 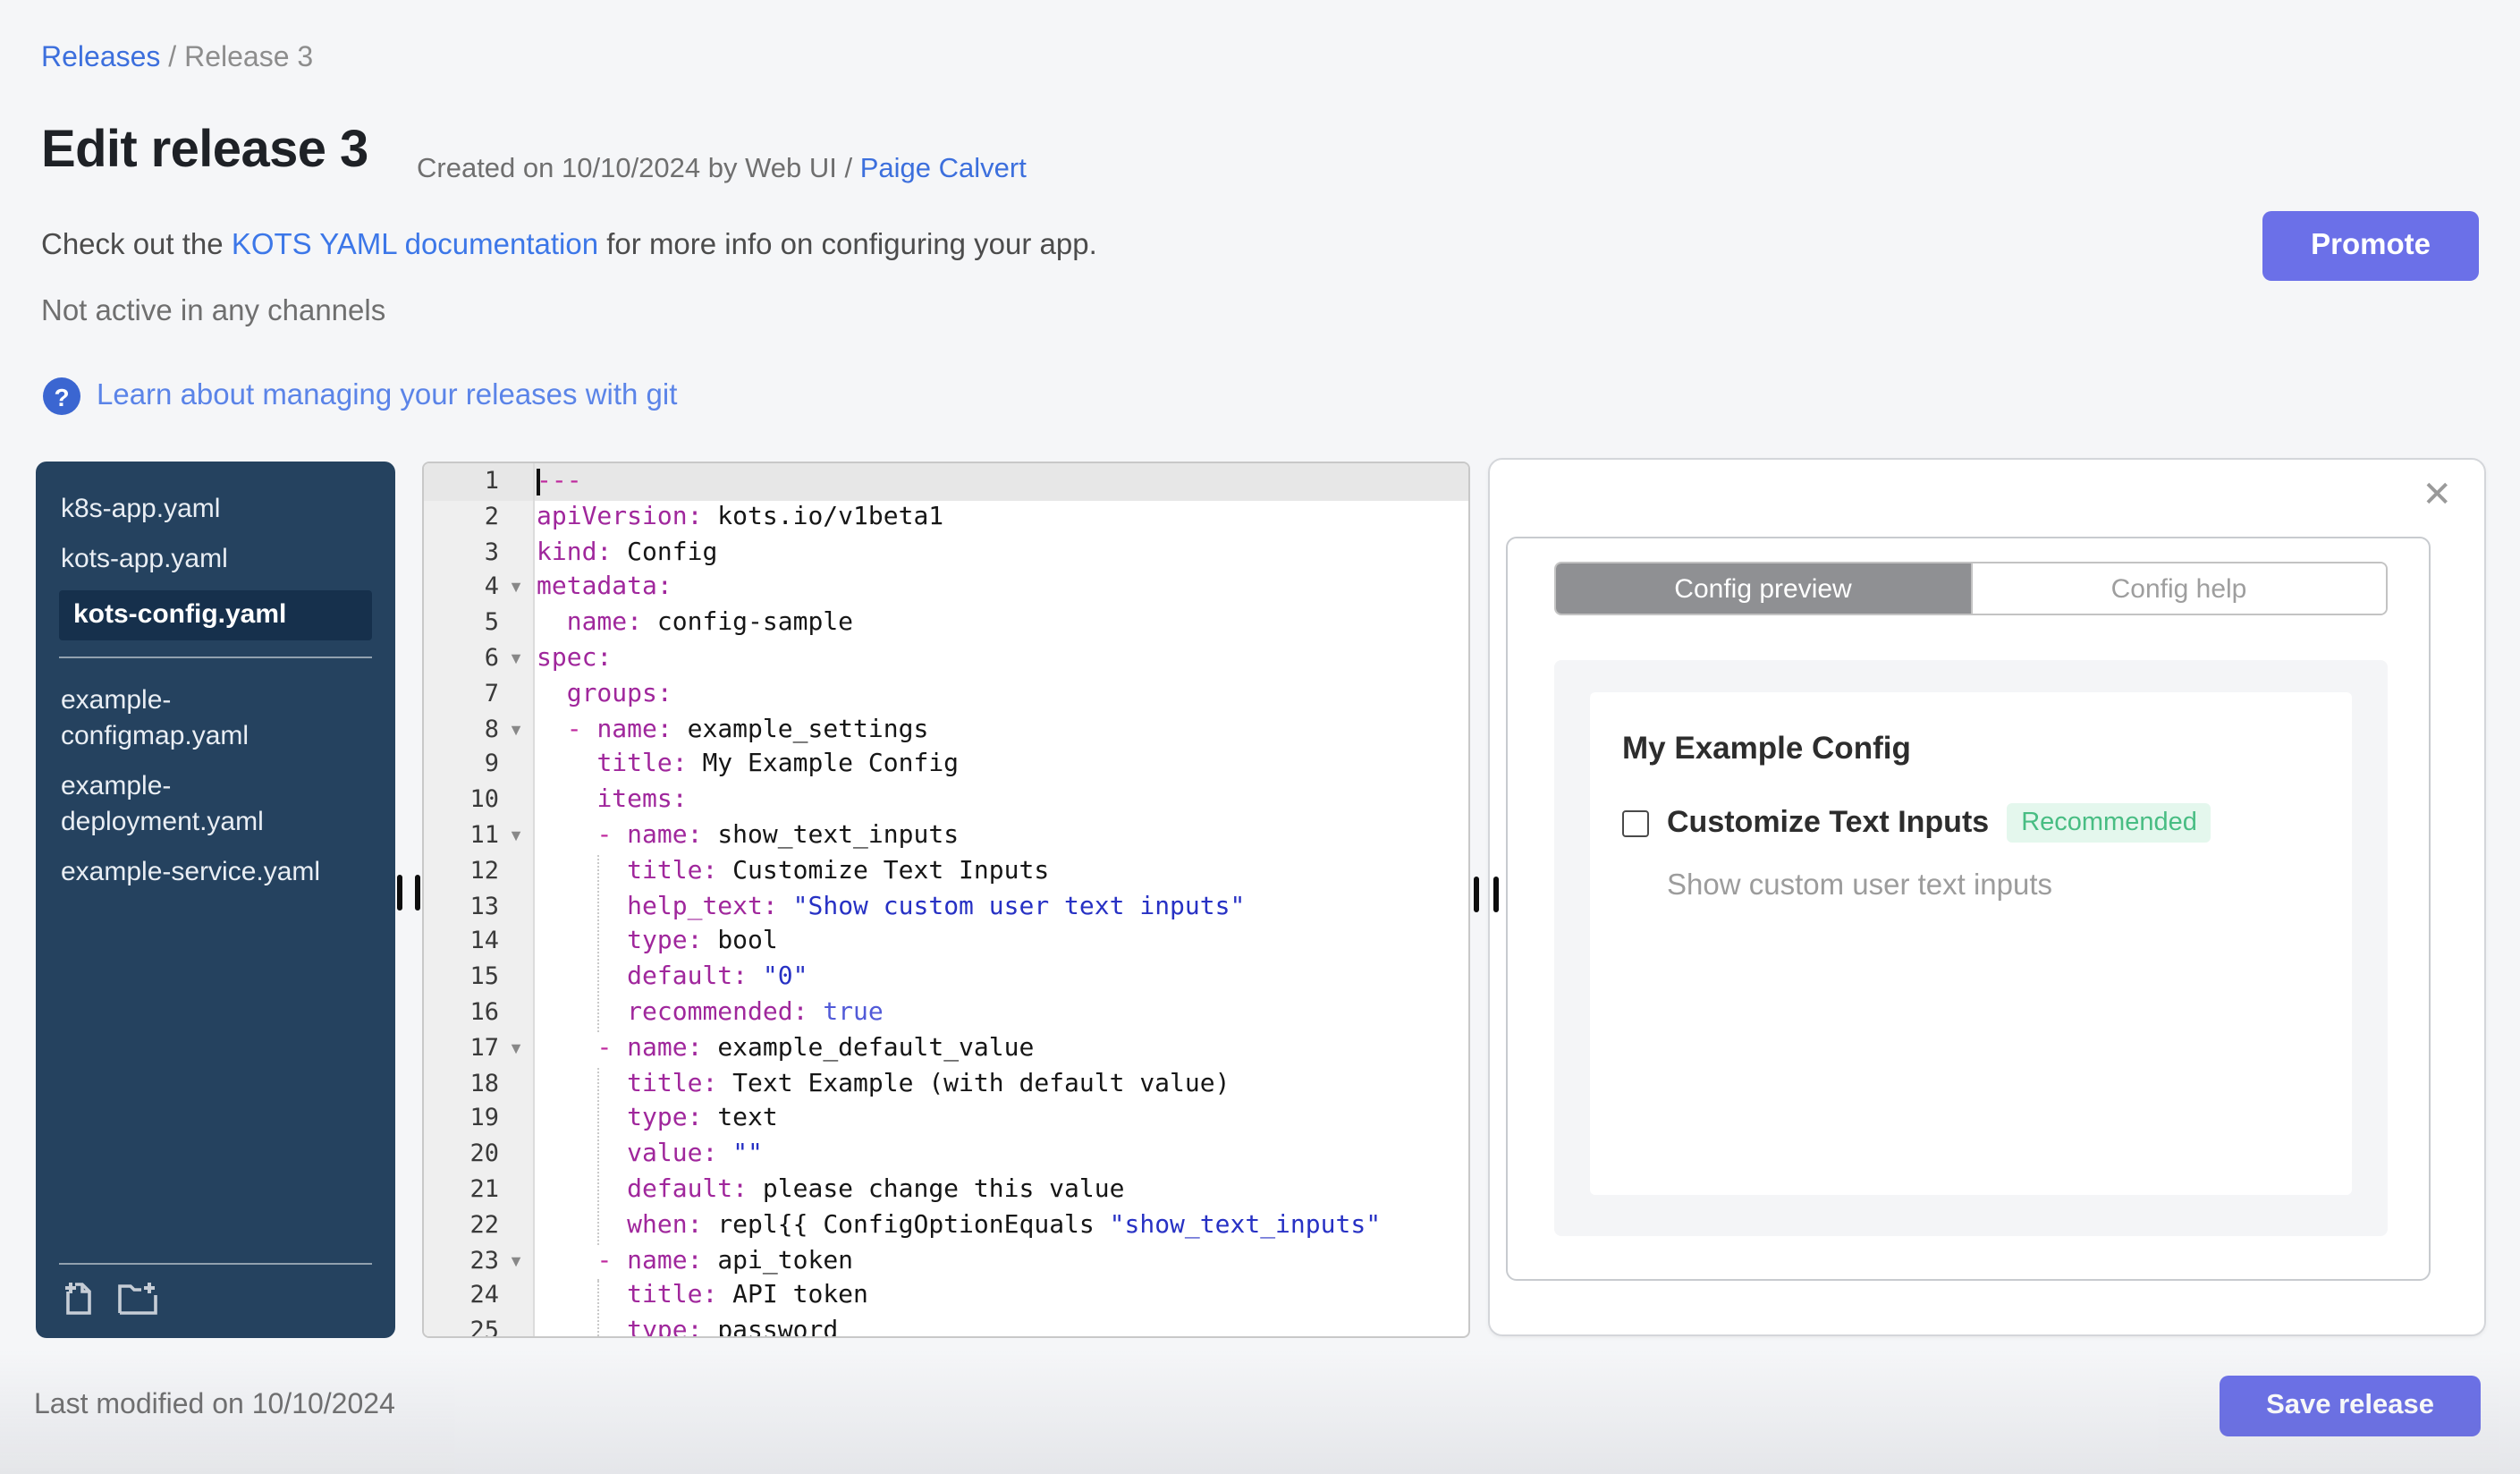 What do you see at coordinates (946, 624) in the screenshot?
I see `code-line-5: 5 name: config-sample` at bounding box center [946, 624].